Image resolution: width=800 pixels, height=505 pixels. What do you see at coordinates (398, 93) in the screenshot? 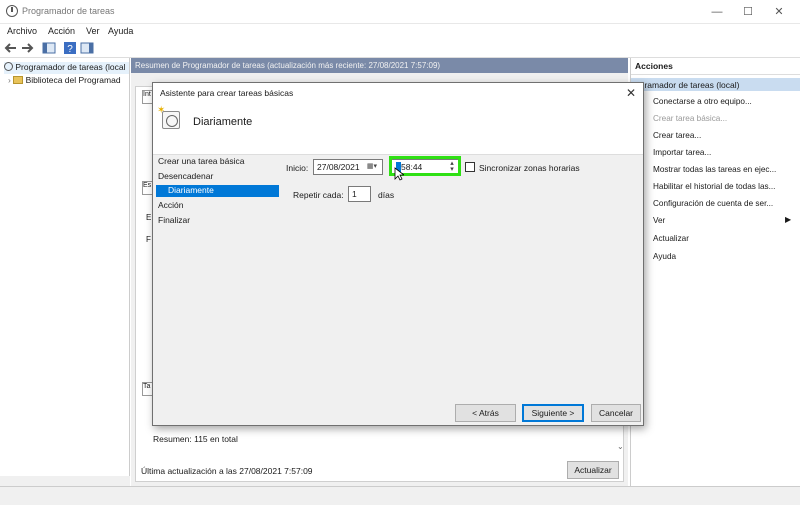
I see `dialog-title-bar: Asistente para crear tareas básicas ✕` at bounding box center [398, 93].